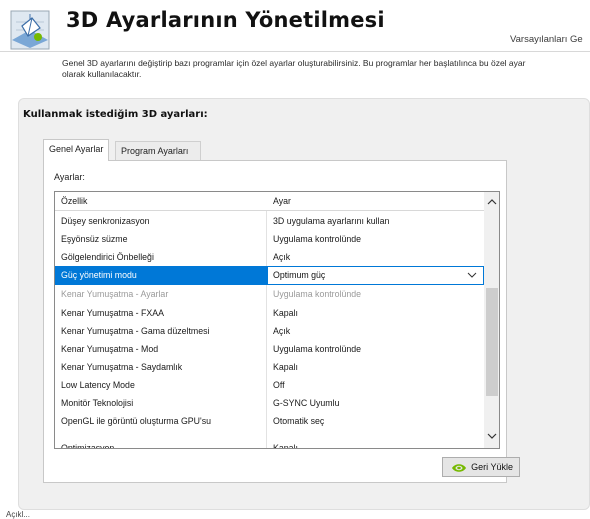 Image resolution: width=590 pixels, height=519 pixels. I want to click on description-line: olarak kullanılacaktır., so click(102, 74).